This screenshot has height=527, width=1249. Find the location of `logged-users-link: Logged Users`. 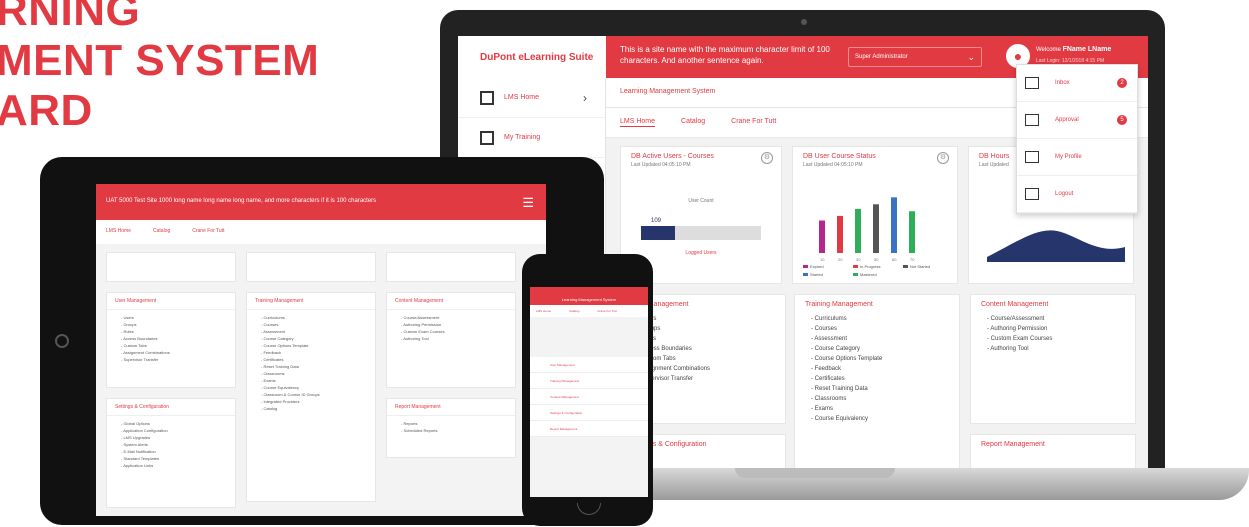

logged-users-link: Logged Users is located at coordinates (701, 253).